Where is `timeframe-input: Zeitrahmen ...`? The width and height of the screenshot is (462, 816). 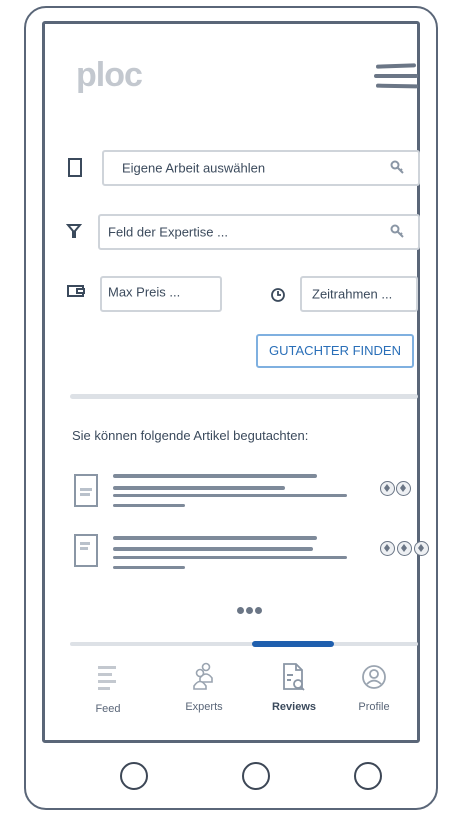
timeframe-input: Zeitrahmen ... is located at coordinates (359, 294).